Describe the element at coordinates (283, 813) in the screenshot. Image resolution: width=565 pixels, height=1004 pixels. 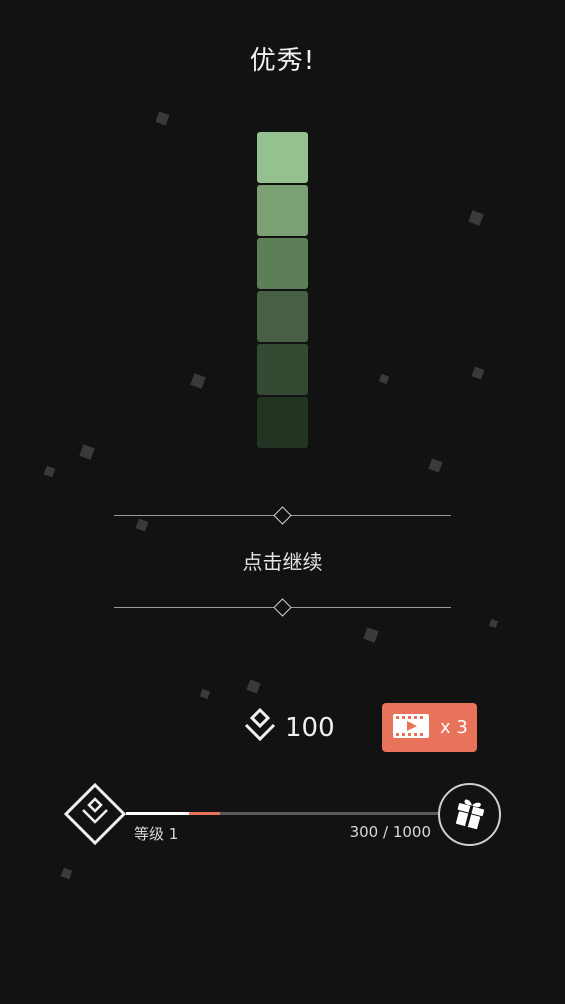
I see `xp-progress-bar` at that location.